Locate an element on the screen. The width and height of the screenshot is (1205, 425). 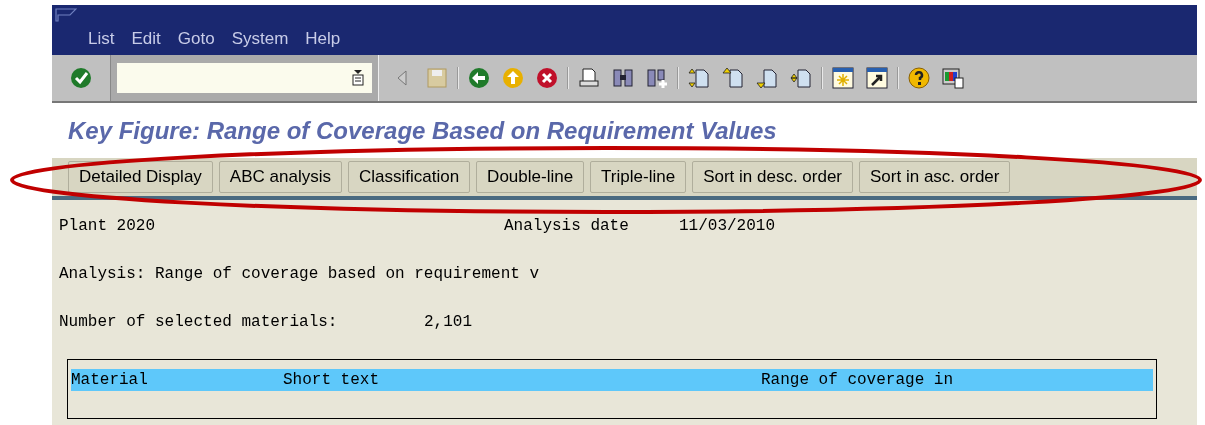
toolbar-button: Sort in desc. order is located at coordinates (773, 177).